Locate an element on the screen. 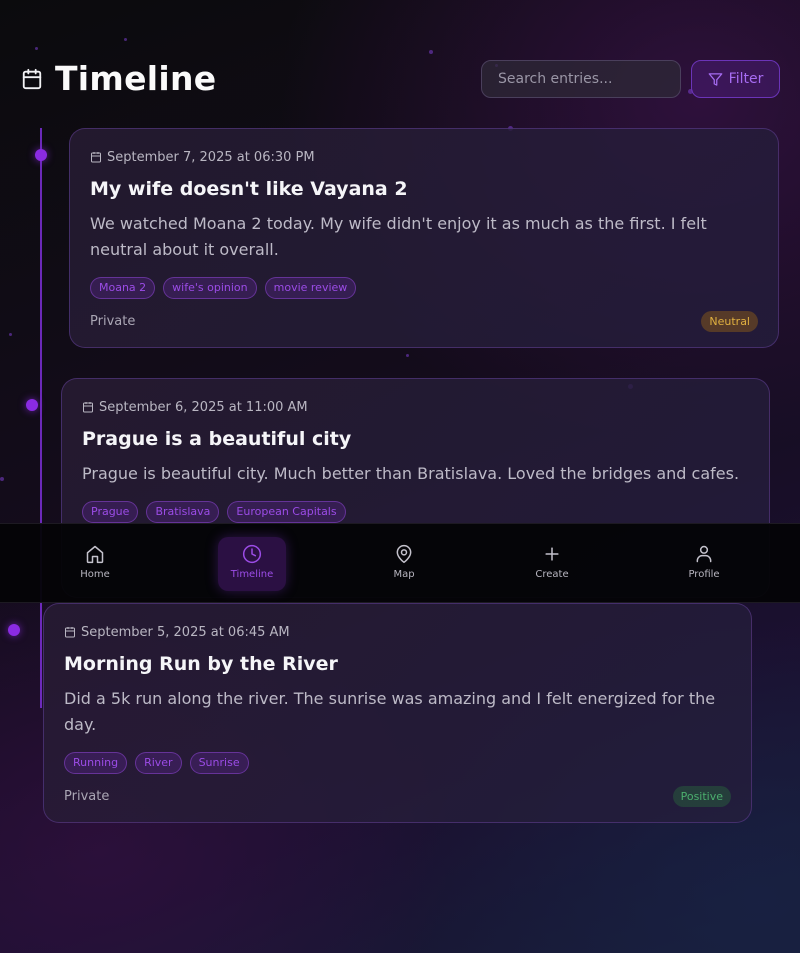 The image size is (800, 953). map-pin-icon is located at coordinates (404, 554).